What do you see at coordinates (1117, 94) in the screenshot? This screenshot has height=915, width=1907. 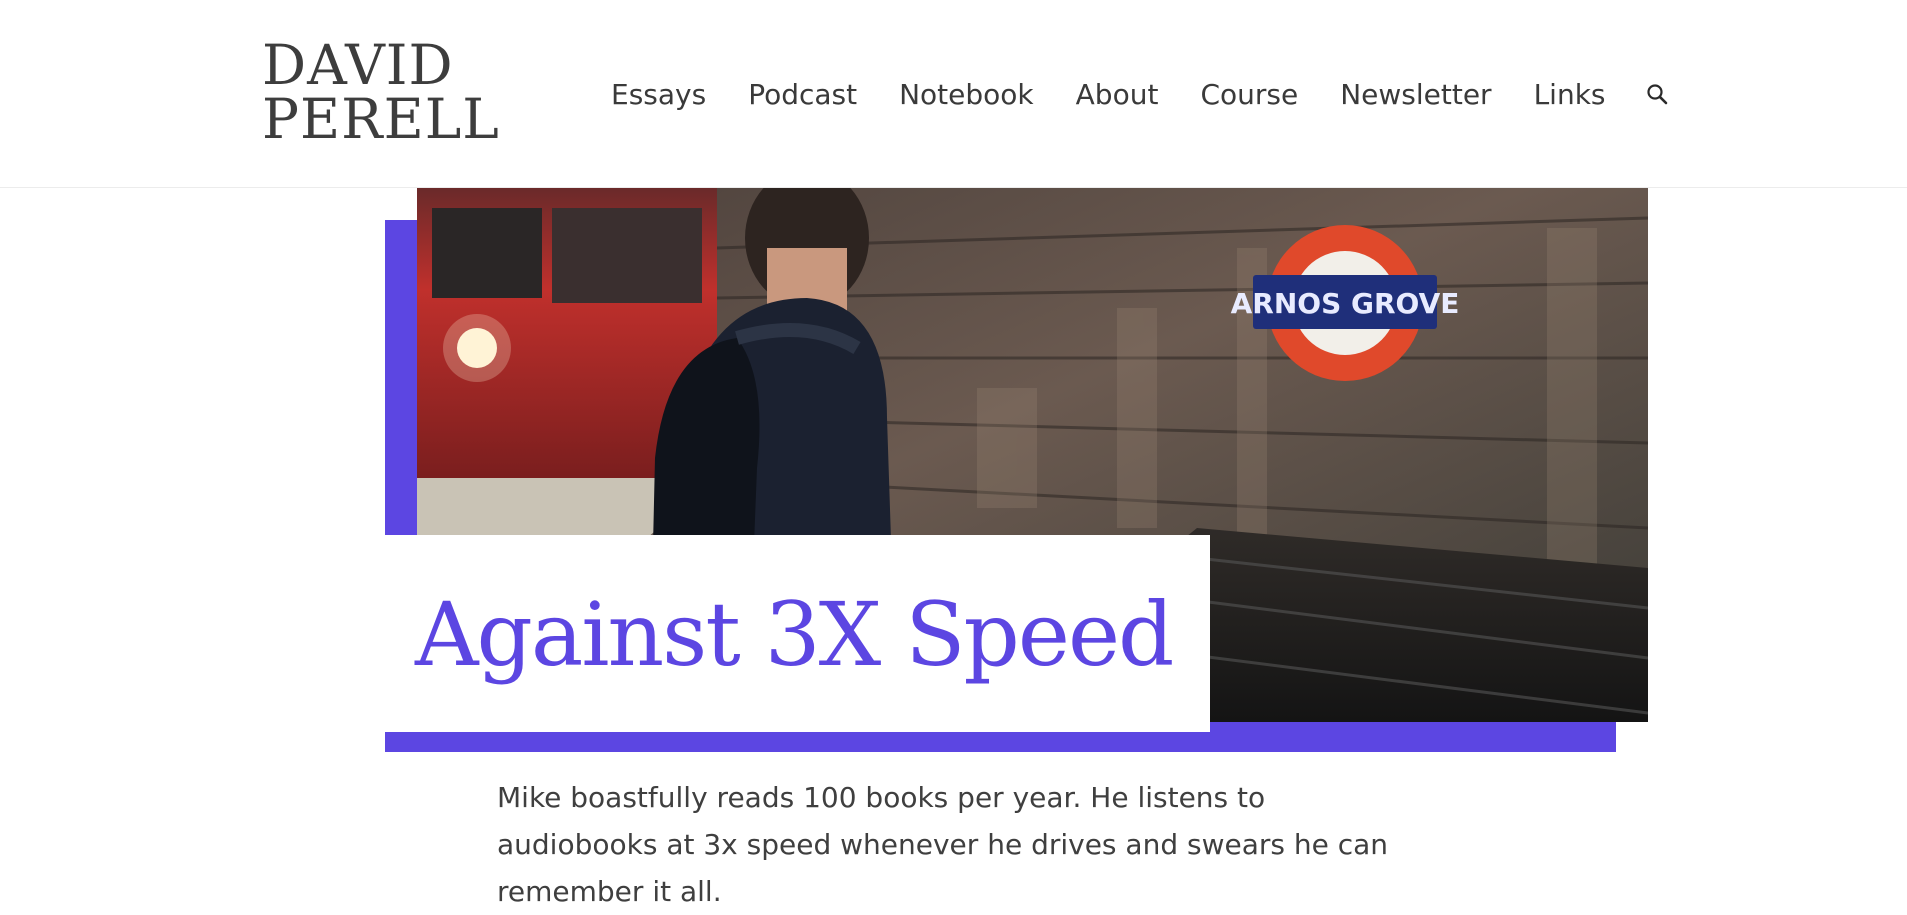 I see `nav-item-about: About` at bounding box center [1117, 94].